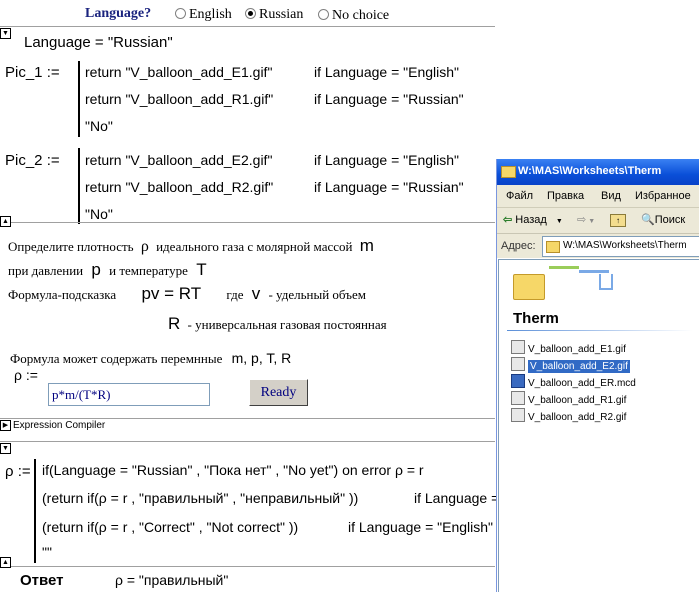 The height and width of the screenshot is (592, 699). What do you see at coordinates (366, 245) in the screenshot?
I see `m-symbol: m` at bounding box center [366, 245].